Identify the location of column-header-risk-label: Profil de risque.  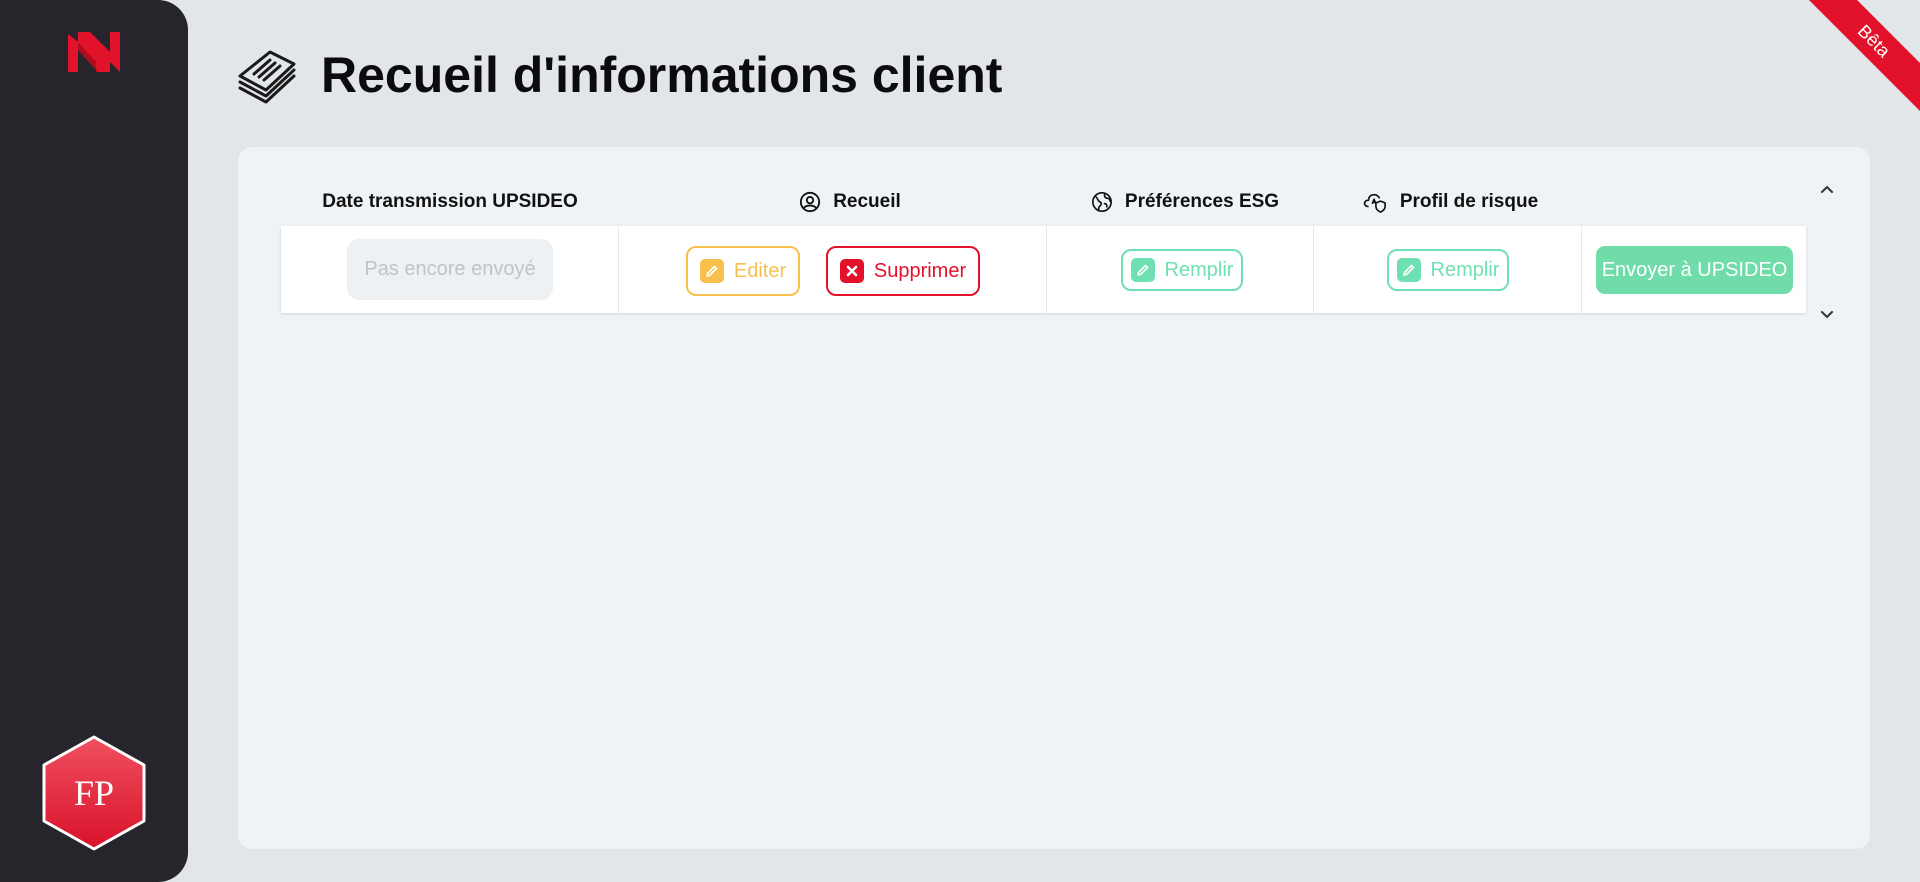
(1469, 201).